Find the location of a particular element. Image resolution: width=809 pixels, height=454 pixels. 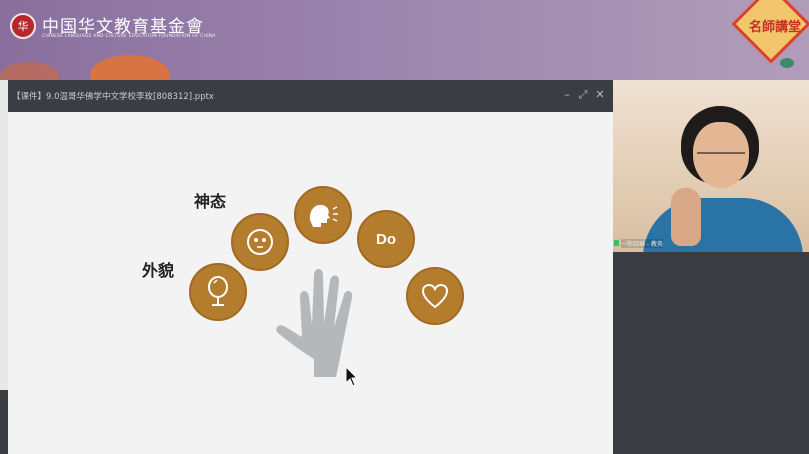

heart-icon is located at coordinates (435, 296).